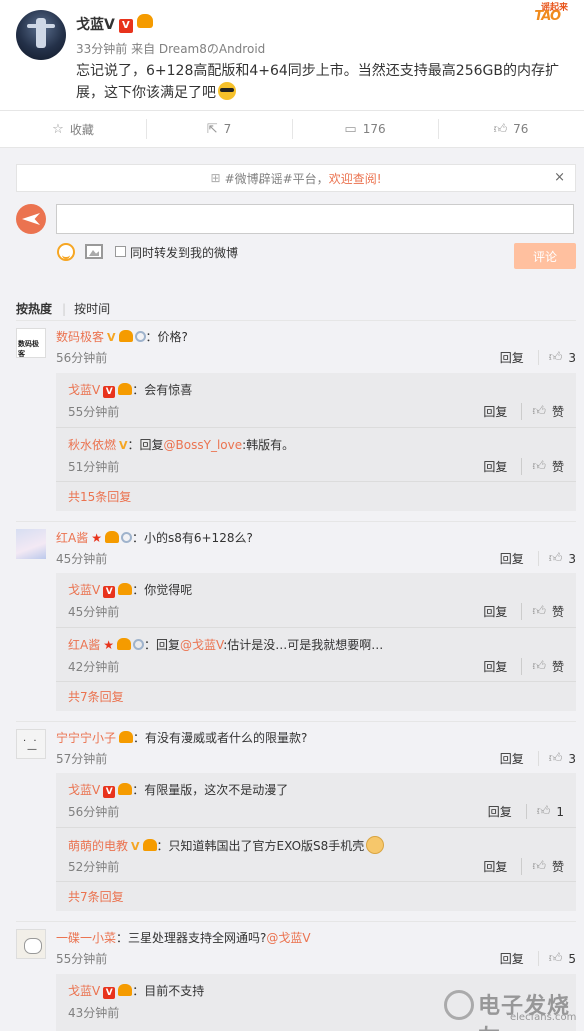  I want to click on replier-name: 红A酱, so click(84, 645).